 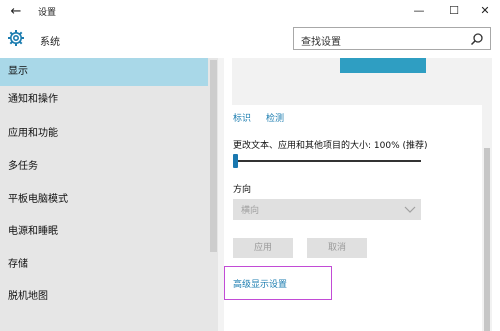 What do you see at coordinates (47, 13) in the screenshot?
I see `window-title: 设置` at bounding box center [47, 13].